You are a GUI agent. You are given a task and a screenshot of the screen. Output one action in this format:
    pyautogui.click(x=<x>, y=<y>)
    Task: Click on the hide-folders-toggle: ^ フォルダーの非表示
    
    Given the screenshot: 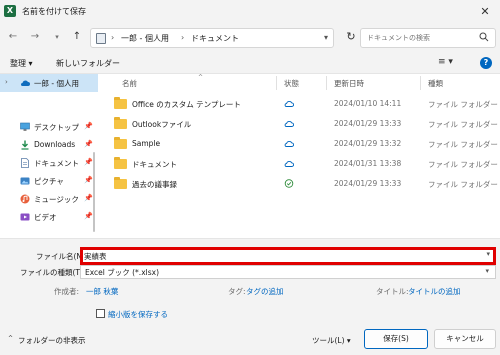 What is the action you would take?
    pyautogui.click(x=47, y=340)
    